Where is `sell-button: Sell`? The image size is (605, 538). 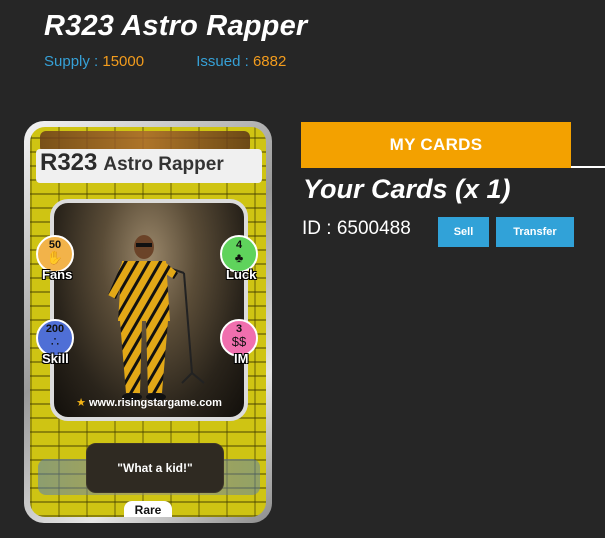
sell-button: Sell is located at coordinates (463, 232).